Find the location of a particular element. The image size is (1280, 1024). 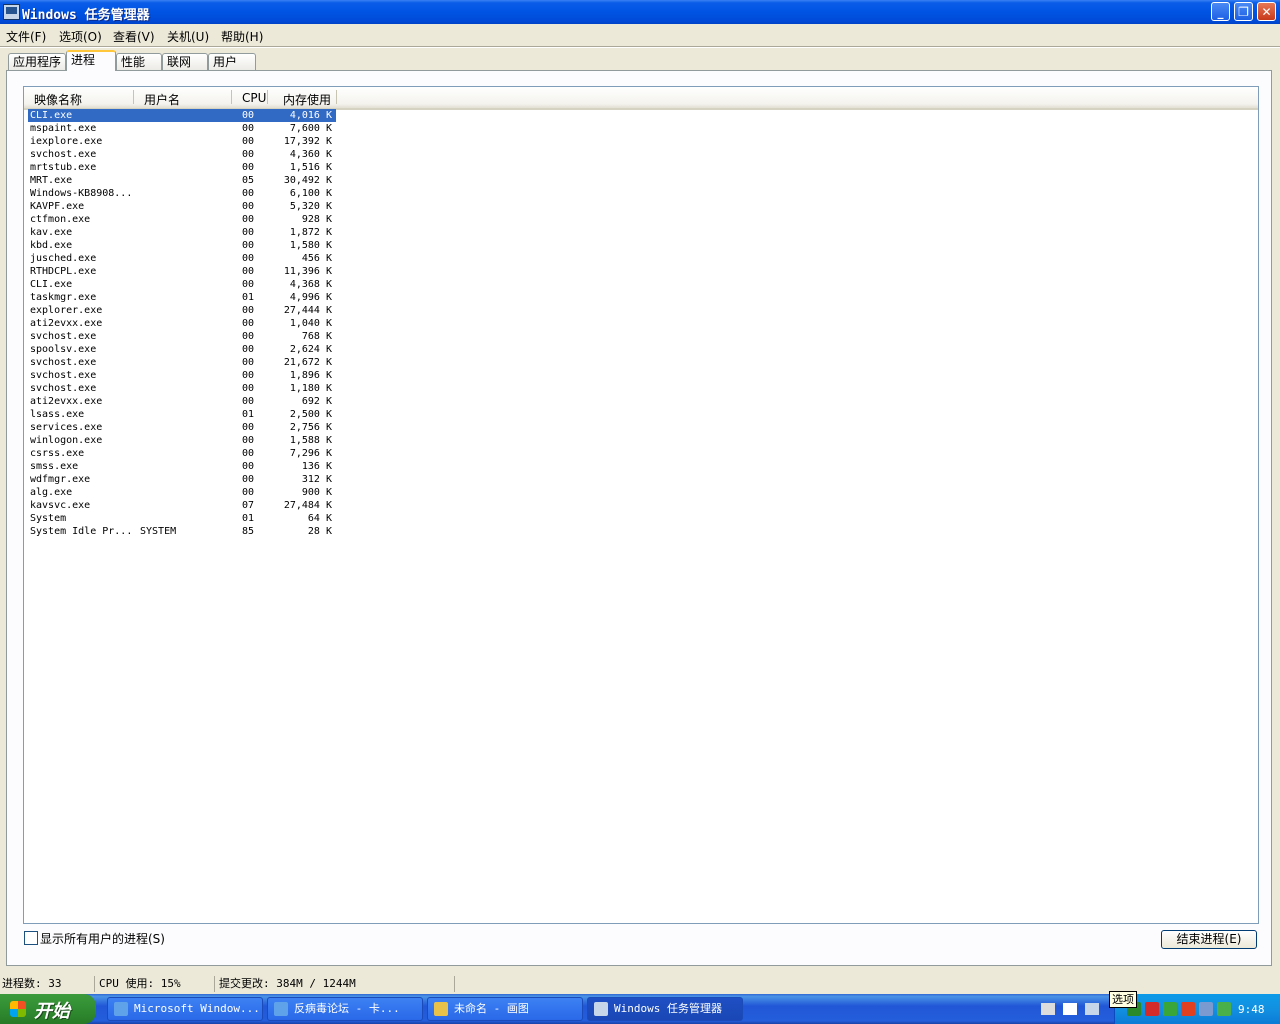

table-row: kbd.exe 00 1,580 K is located at coordinates (182, 245).